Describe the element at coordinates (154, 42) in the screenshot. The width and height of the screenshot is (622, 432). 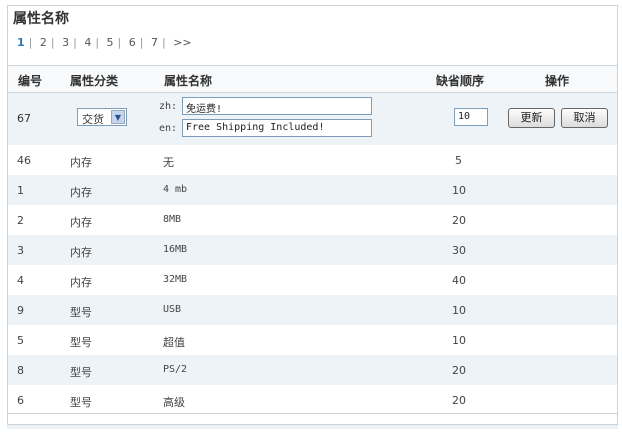
I see `page-link-7: 7` at that location.